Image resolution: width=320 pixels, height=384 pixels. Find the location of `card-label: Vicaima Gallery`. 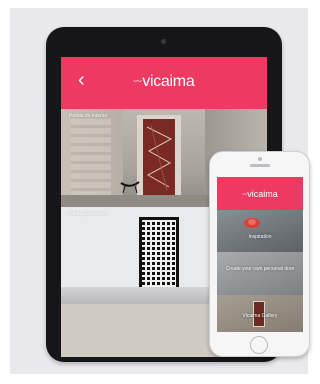

card-label: Vicaima Gallery is located at coordinates (260, 316).